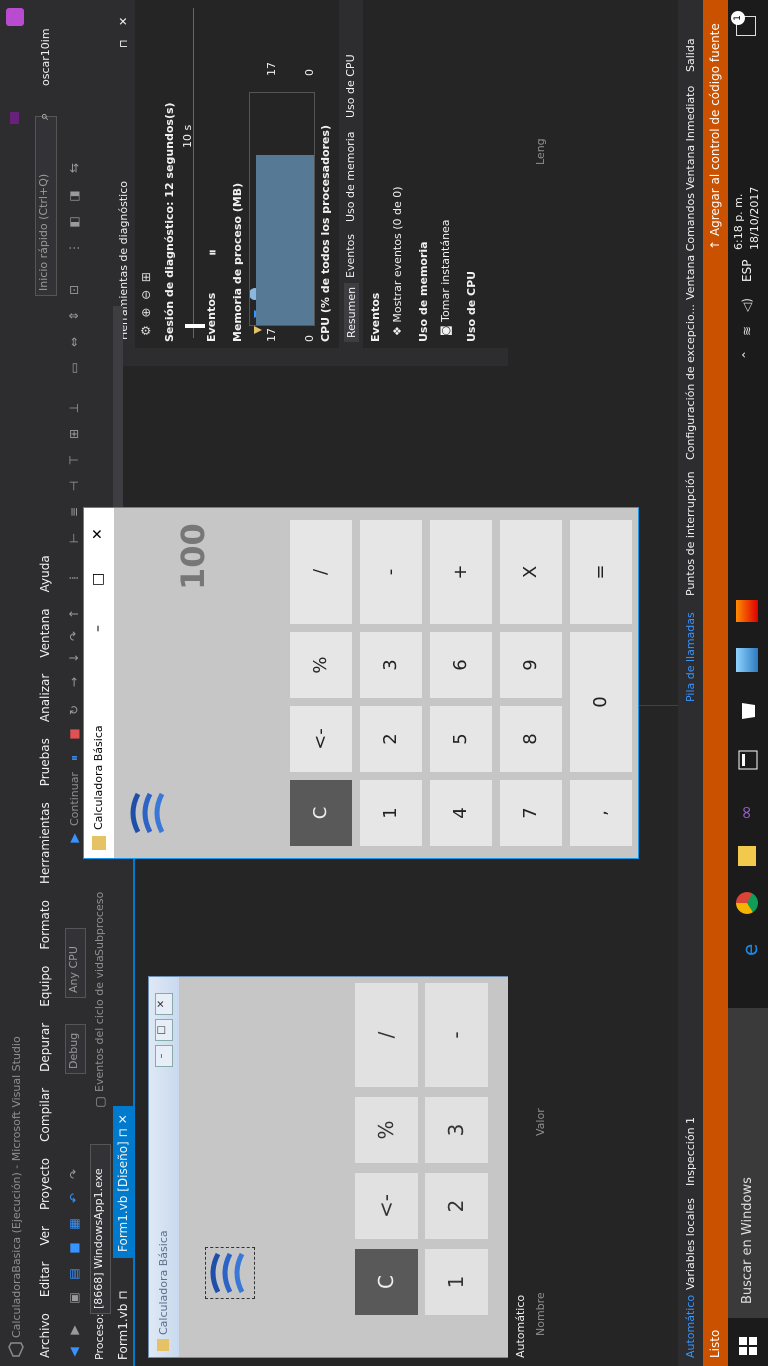 The height and width of the screenshot is (1366, 768). I want to click on calc-button-7: 7, so click(531, 813).